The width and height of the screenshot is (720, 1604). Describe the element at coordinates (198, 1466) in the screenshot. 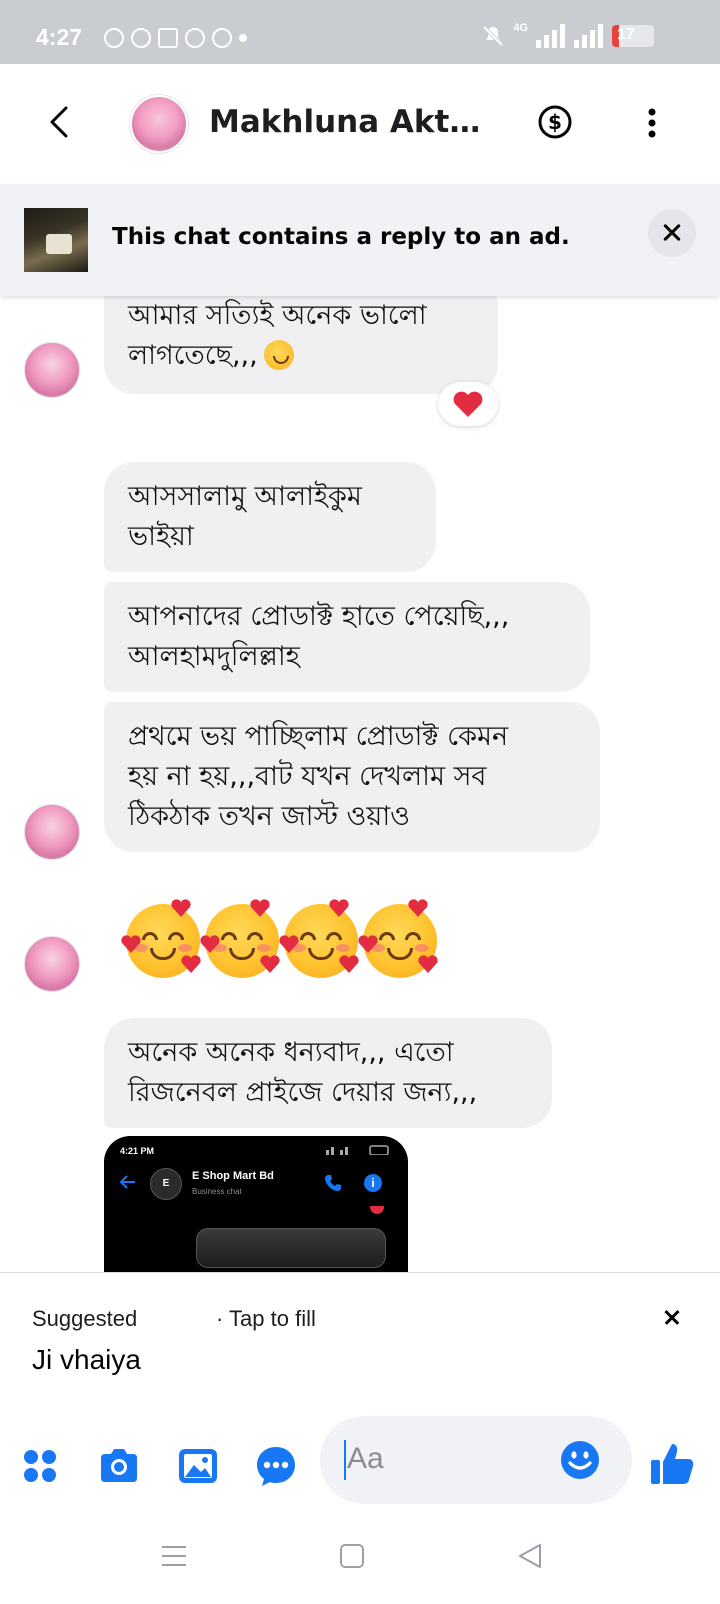

I see `gallery-icon` at that location.